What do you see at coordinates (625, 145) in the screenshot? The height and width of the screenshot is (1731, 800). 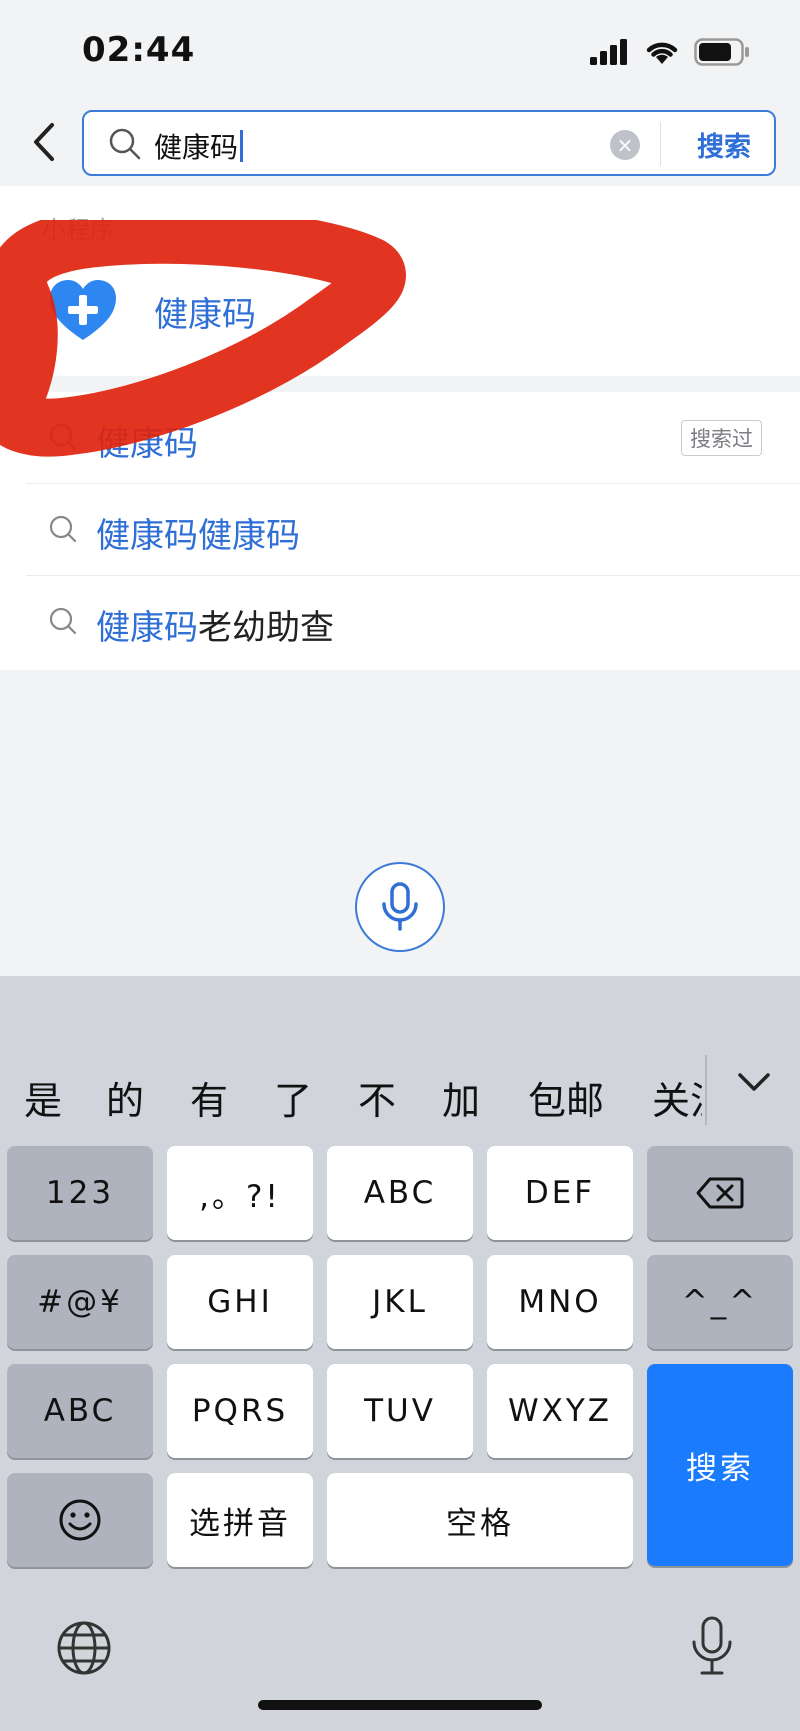 I see `clear-search-button: ×` at bounding box center [625, 145].